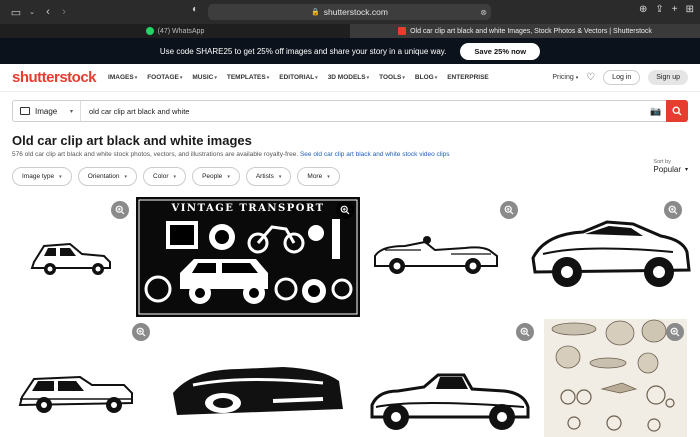  What do you see at coordinates (248, 257) in the screenshot?
I see `image-tile: VINTAGE TRANSPORT` at bounding box center [248, 257].